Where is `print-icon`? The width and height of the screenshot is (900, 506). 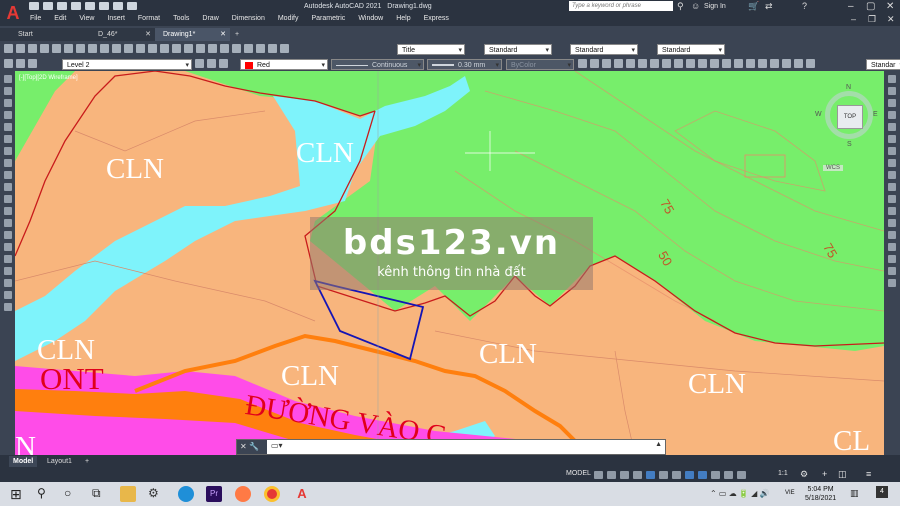
print-icon is located at coordinates (90, 6).